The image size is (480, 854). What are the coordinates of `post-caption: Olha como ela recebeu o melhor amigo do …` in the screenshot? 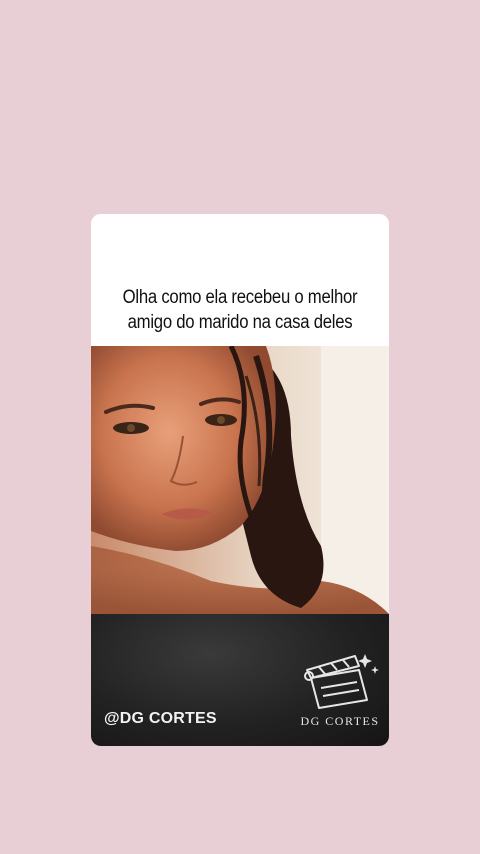 It's located at (240, 310).